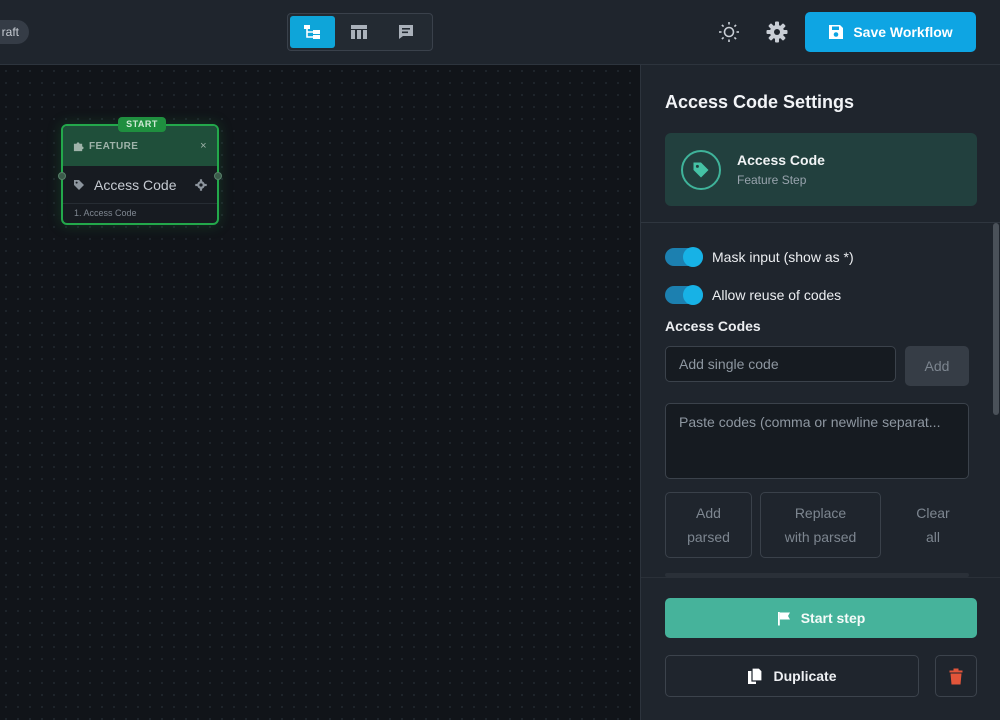 The width and height of the screenshot is (1000, 720). I want to click on view-chat-button, so click(405, 32).